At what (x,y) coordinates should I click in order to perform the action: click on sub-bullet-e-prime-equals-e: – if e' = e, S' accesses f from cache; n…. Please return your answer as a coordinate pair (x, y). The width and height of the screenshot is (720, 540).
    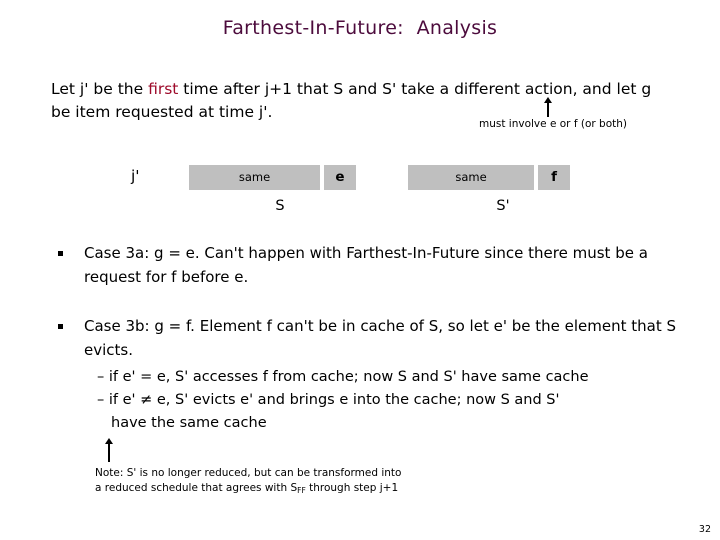
    Looking at the image, I should click on (343, 377).